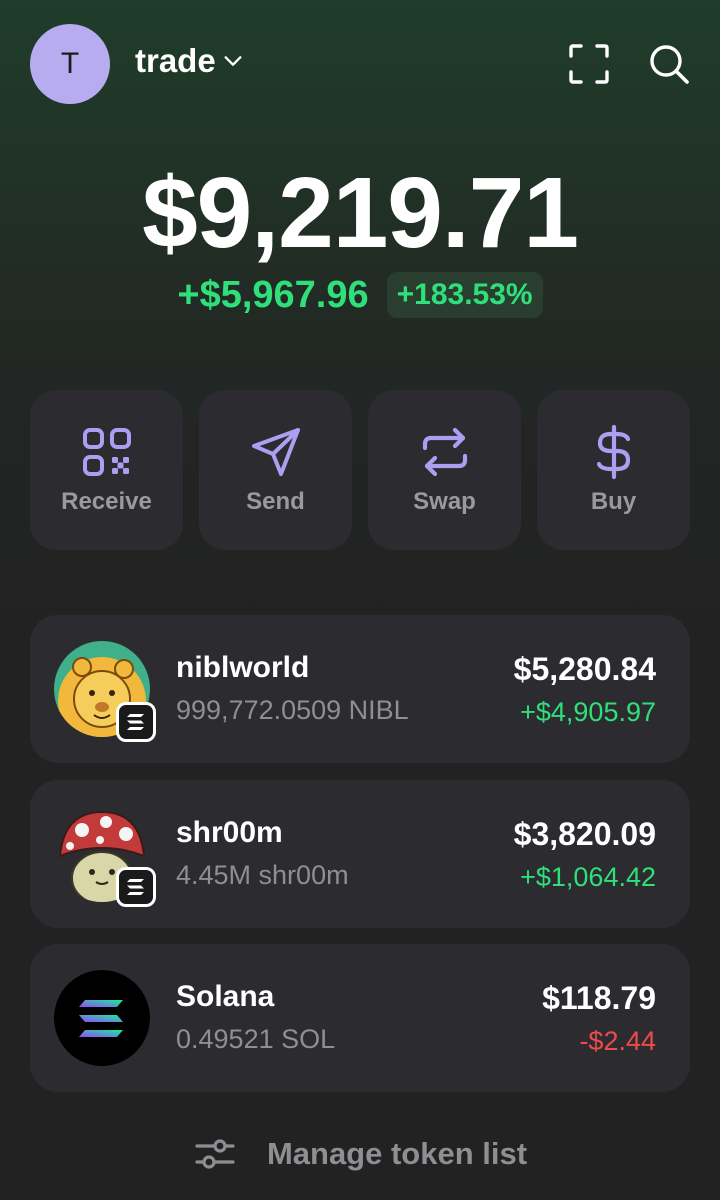 The width and height of the screenshot is (720, 1200). Describe the element at coordinates (106, 452) in the screenshot. I see `qr-code-icon` at that location.